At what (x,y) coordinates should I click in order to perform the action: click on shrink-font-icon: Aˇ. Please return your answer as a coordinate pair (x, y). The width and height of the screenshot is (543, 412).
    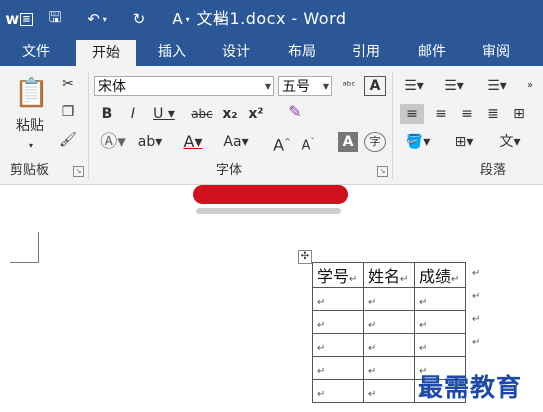
    Looking at the image, I should click on (308, 142).